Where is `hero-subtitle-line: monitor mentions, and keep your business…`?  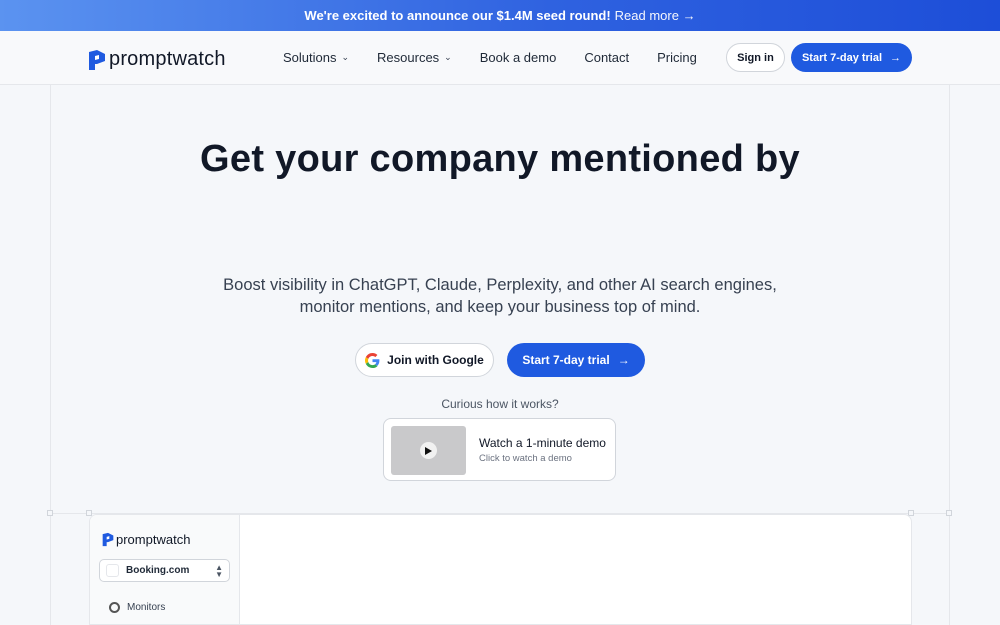 hero-subtitle-line: monitor mentions, and keep your business… is located at coordinates (500, 307).